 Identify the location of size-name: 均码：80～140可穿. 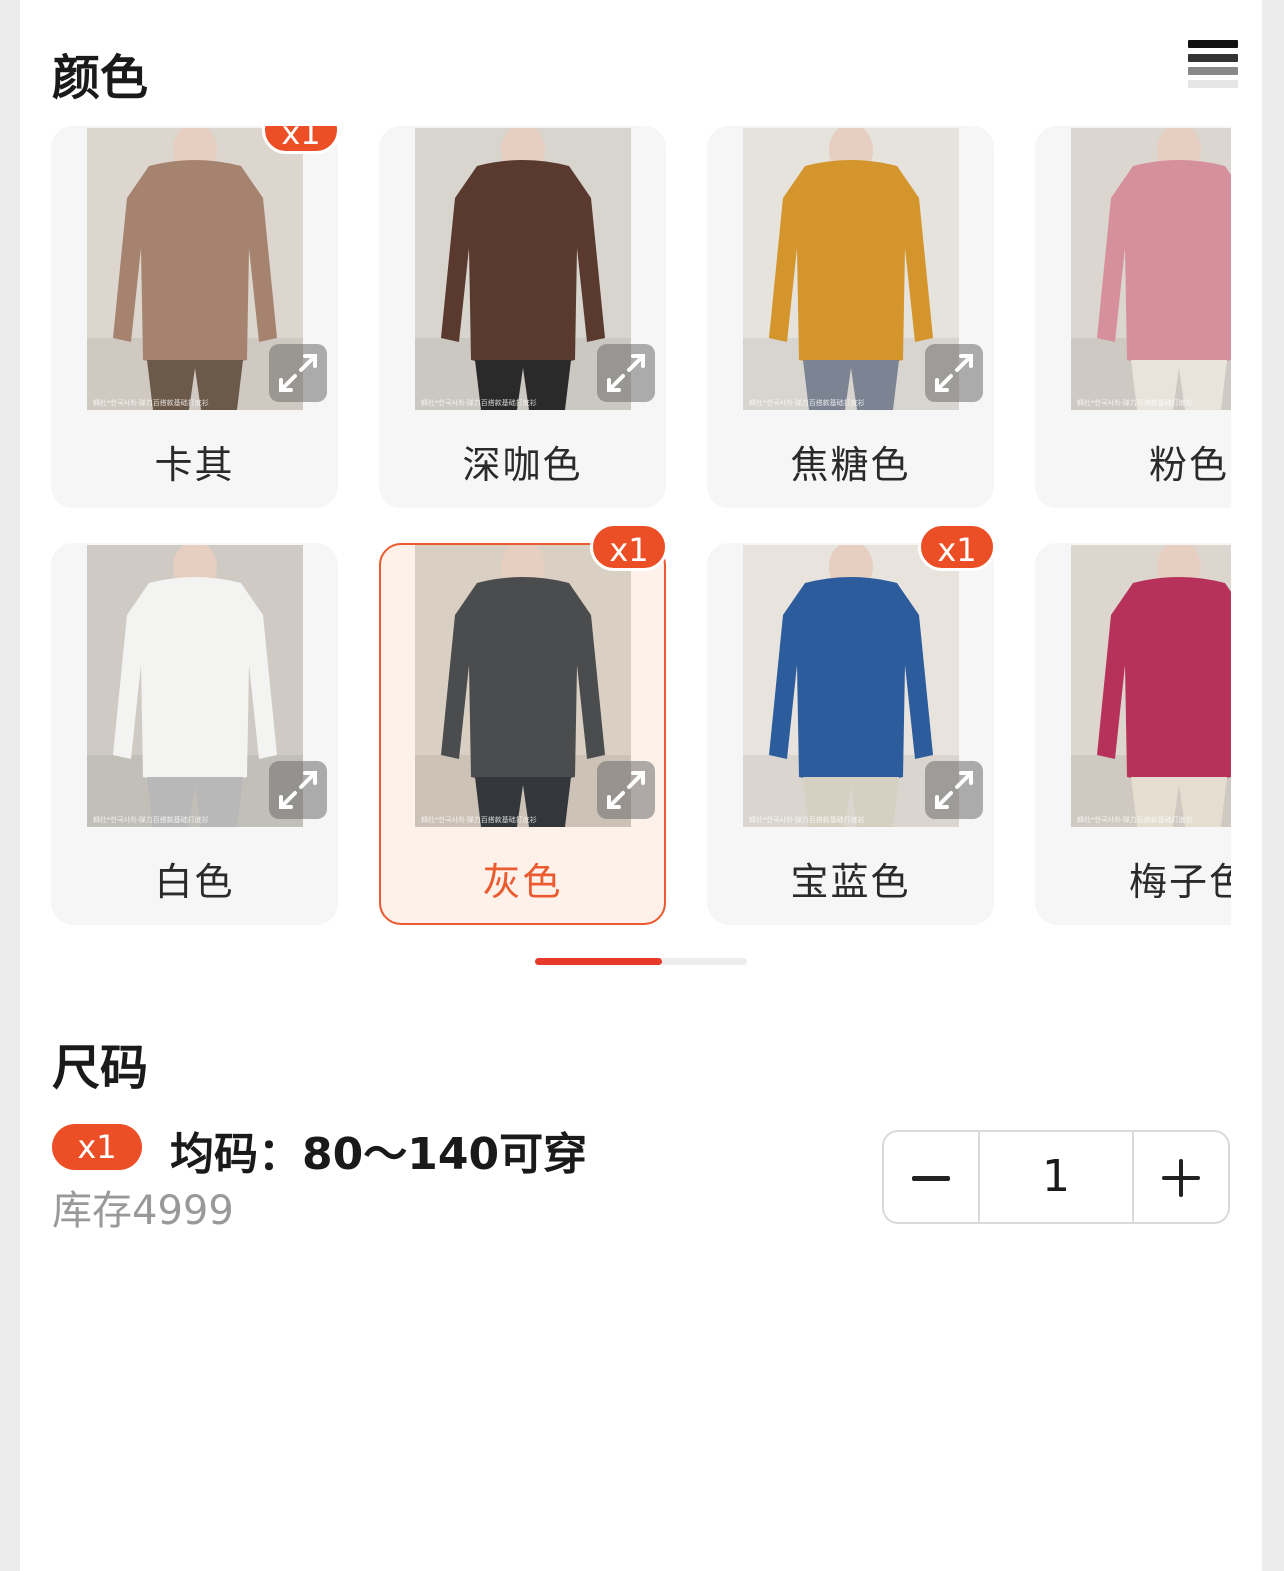
(379, 1154).